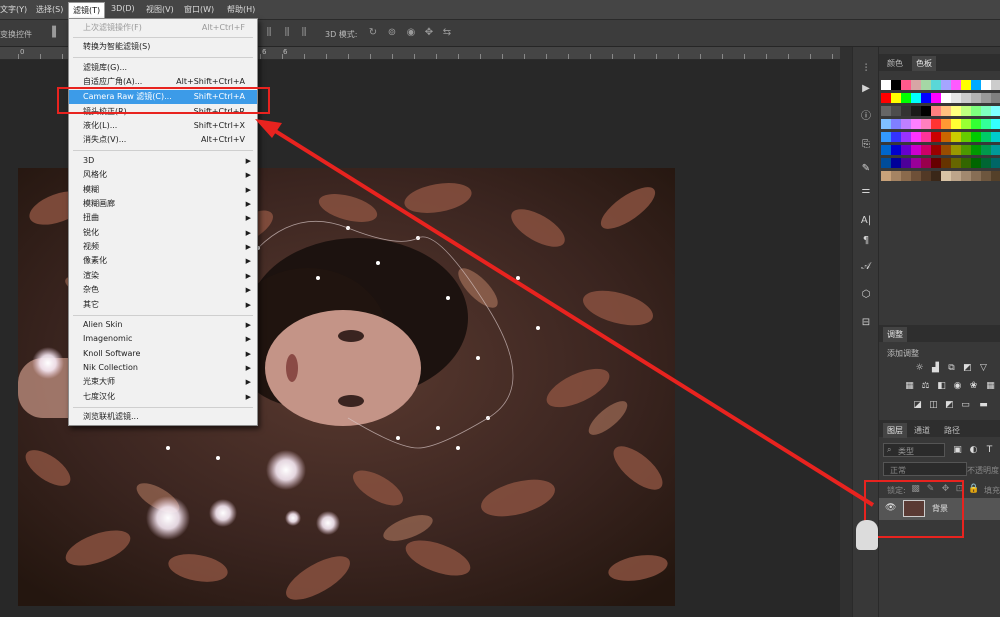 The width and height of the screenshot is (1000, 617). Describe the element at coordinates (867, 535) in the screenshot. I see `hand-cursor-icon` at that location.